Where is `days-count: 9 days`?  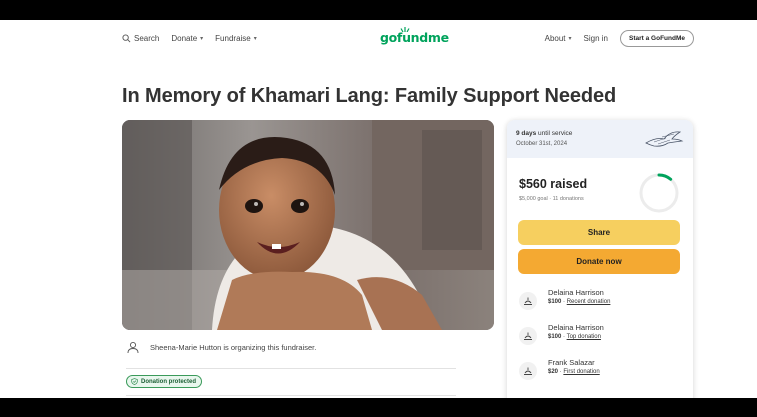
days-count: 9 days is located at coordinates (526, 133).